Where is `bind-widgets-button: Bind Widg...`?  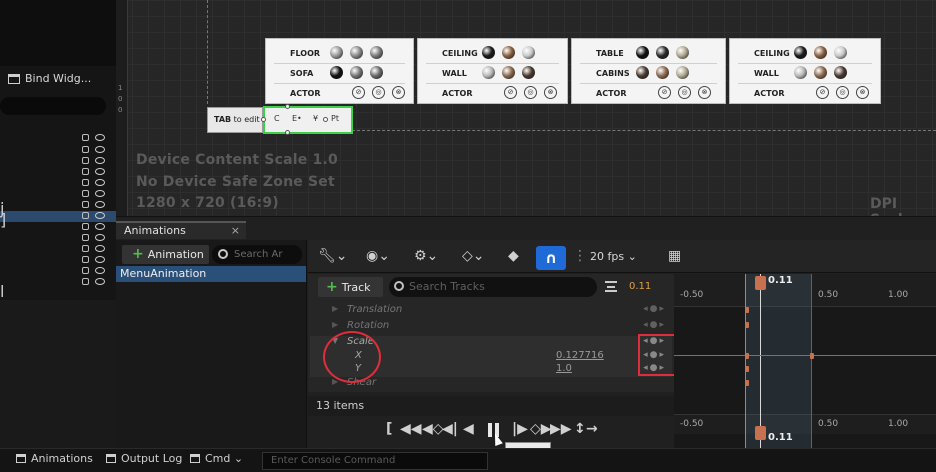
bind-widgets-button: Bind Widg... is located at coordinates (49, 78).